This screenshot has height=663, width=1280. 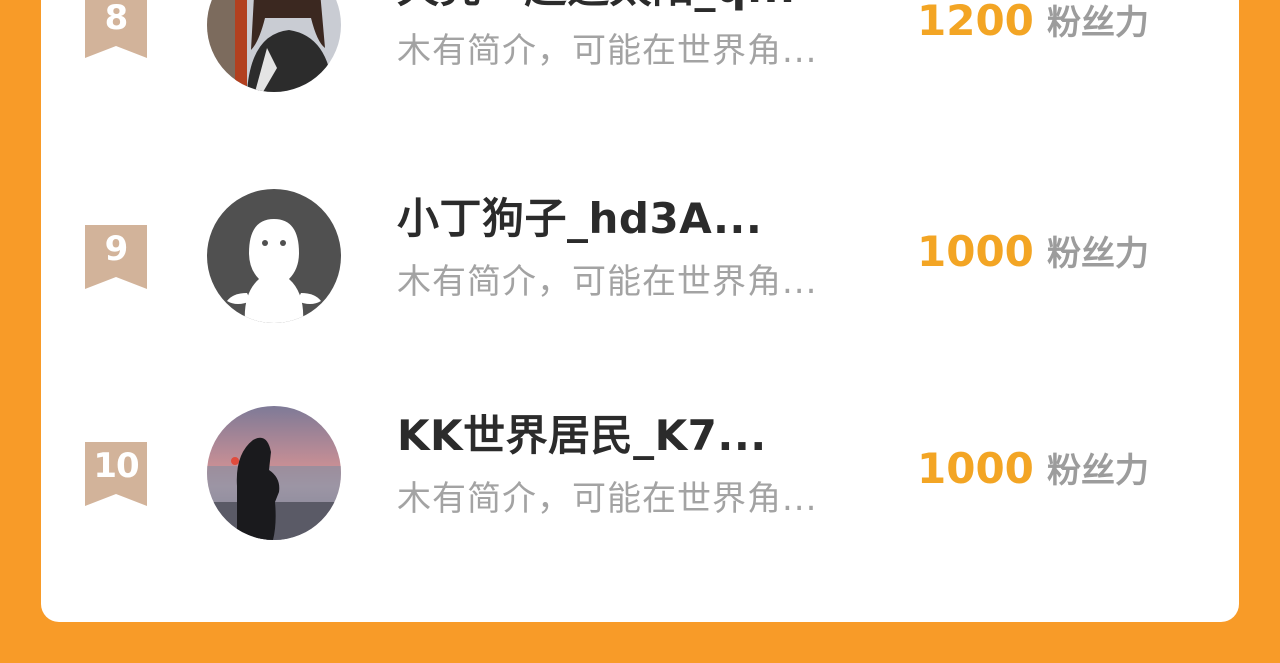 I want to click on user-photo-icon, so click(x=274, y=46).